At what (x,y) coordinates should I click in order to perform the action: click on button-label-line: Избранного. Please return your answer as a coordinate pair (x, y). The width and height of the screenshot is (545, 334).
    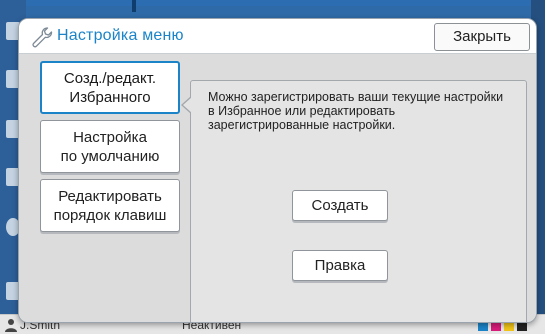
    Looking at the image, I should click on (110, 97).